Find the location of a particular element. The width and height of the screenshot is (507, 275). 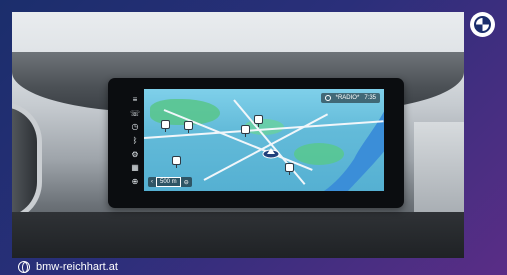

settings-icon: ⚙ is located at coordinates (135, 155).